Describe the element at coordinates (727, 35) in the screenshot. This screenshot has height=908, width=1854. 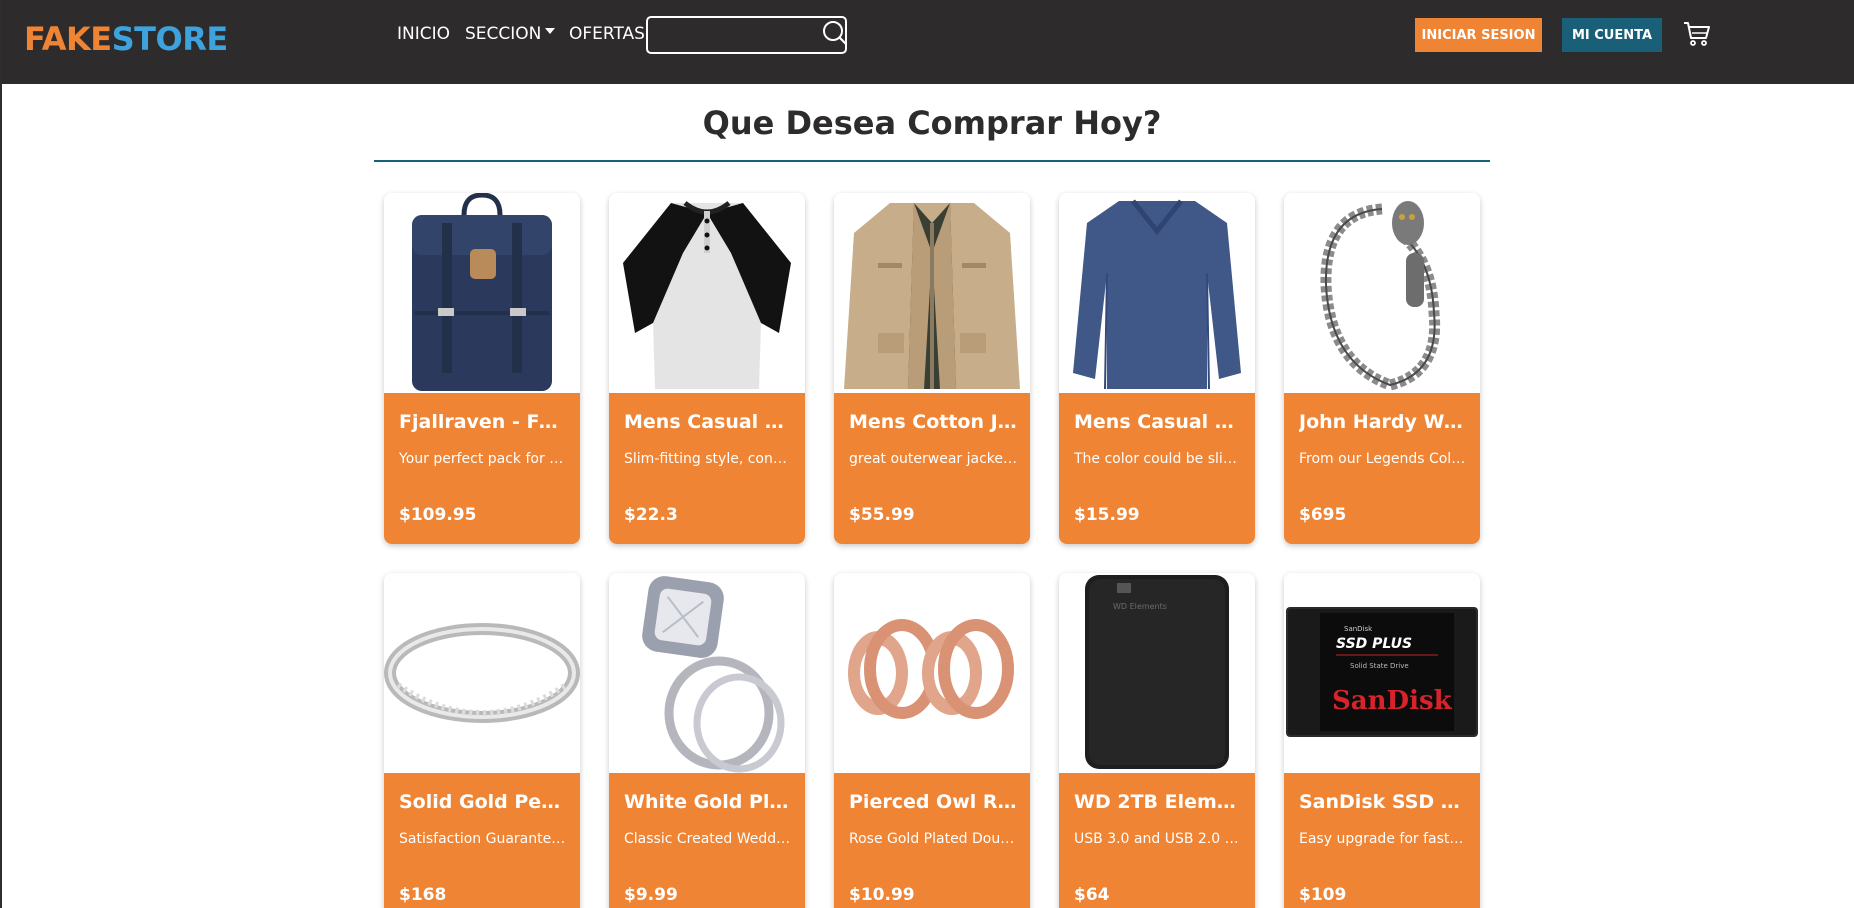
I see `search-input` at that location.